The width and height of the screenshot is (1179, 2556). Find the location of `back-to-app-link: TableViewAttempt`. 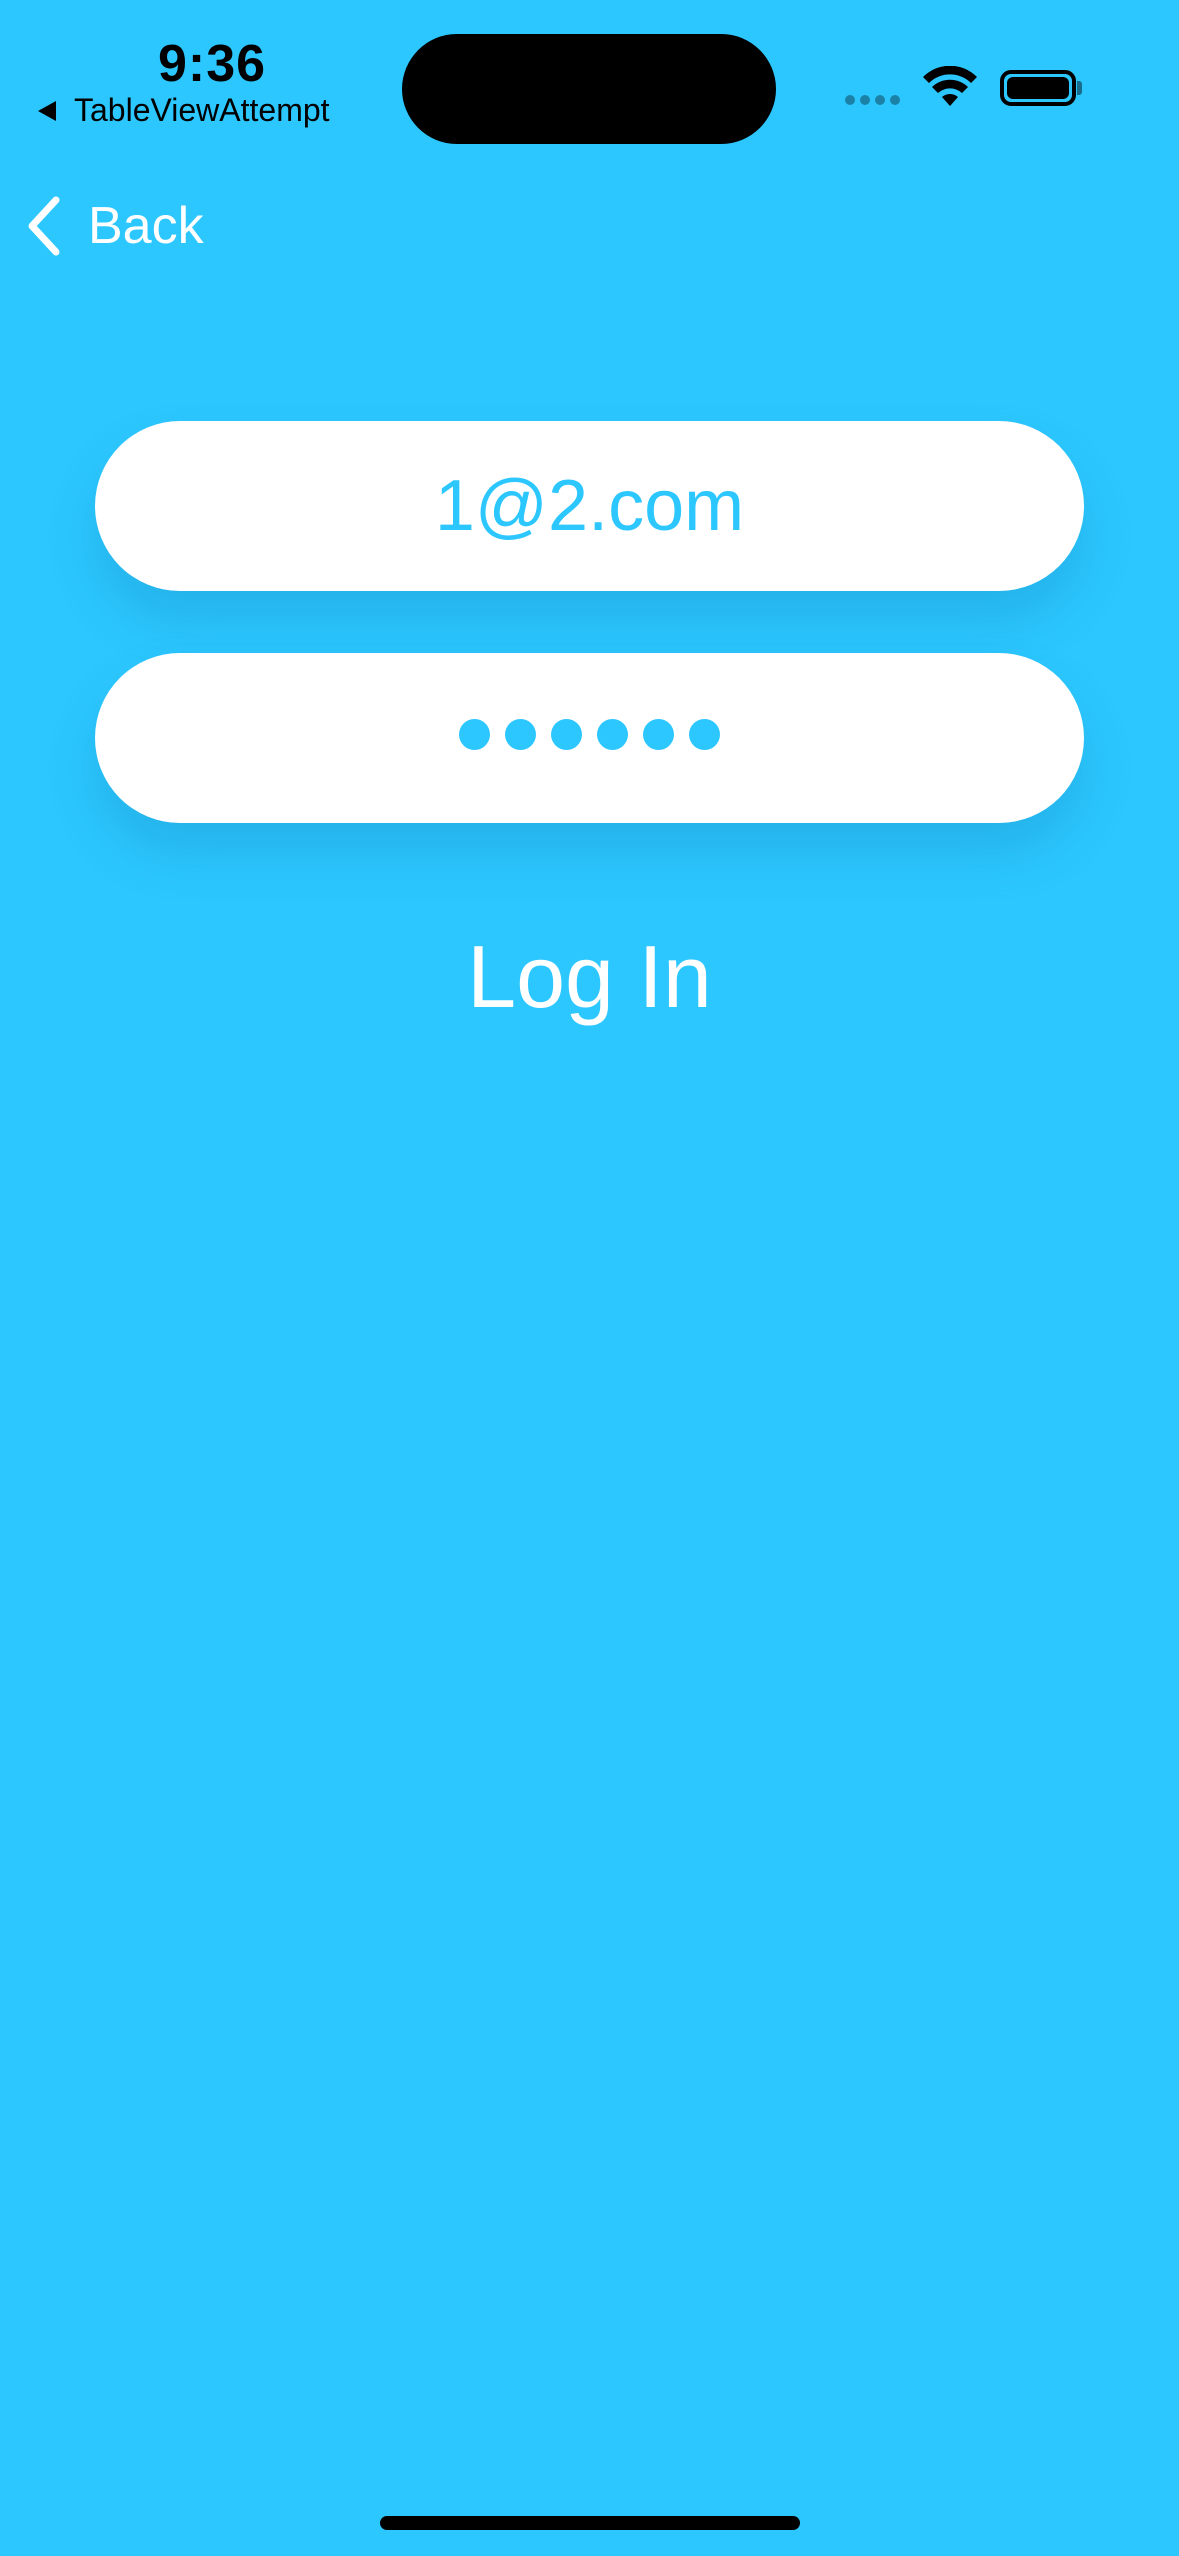

back-to-app-link: TableViewAttempt is located at coordinates (184, 110).